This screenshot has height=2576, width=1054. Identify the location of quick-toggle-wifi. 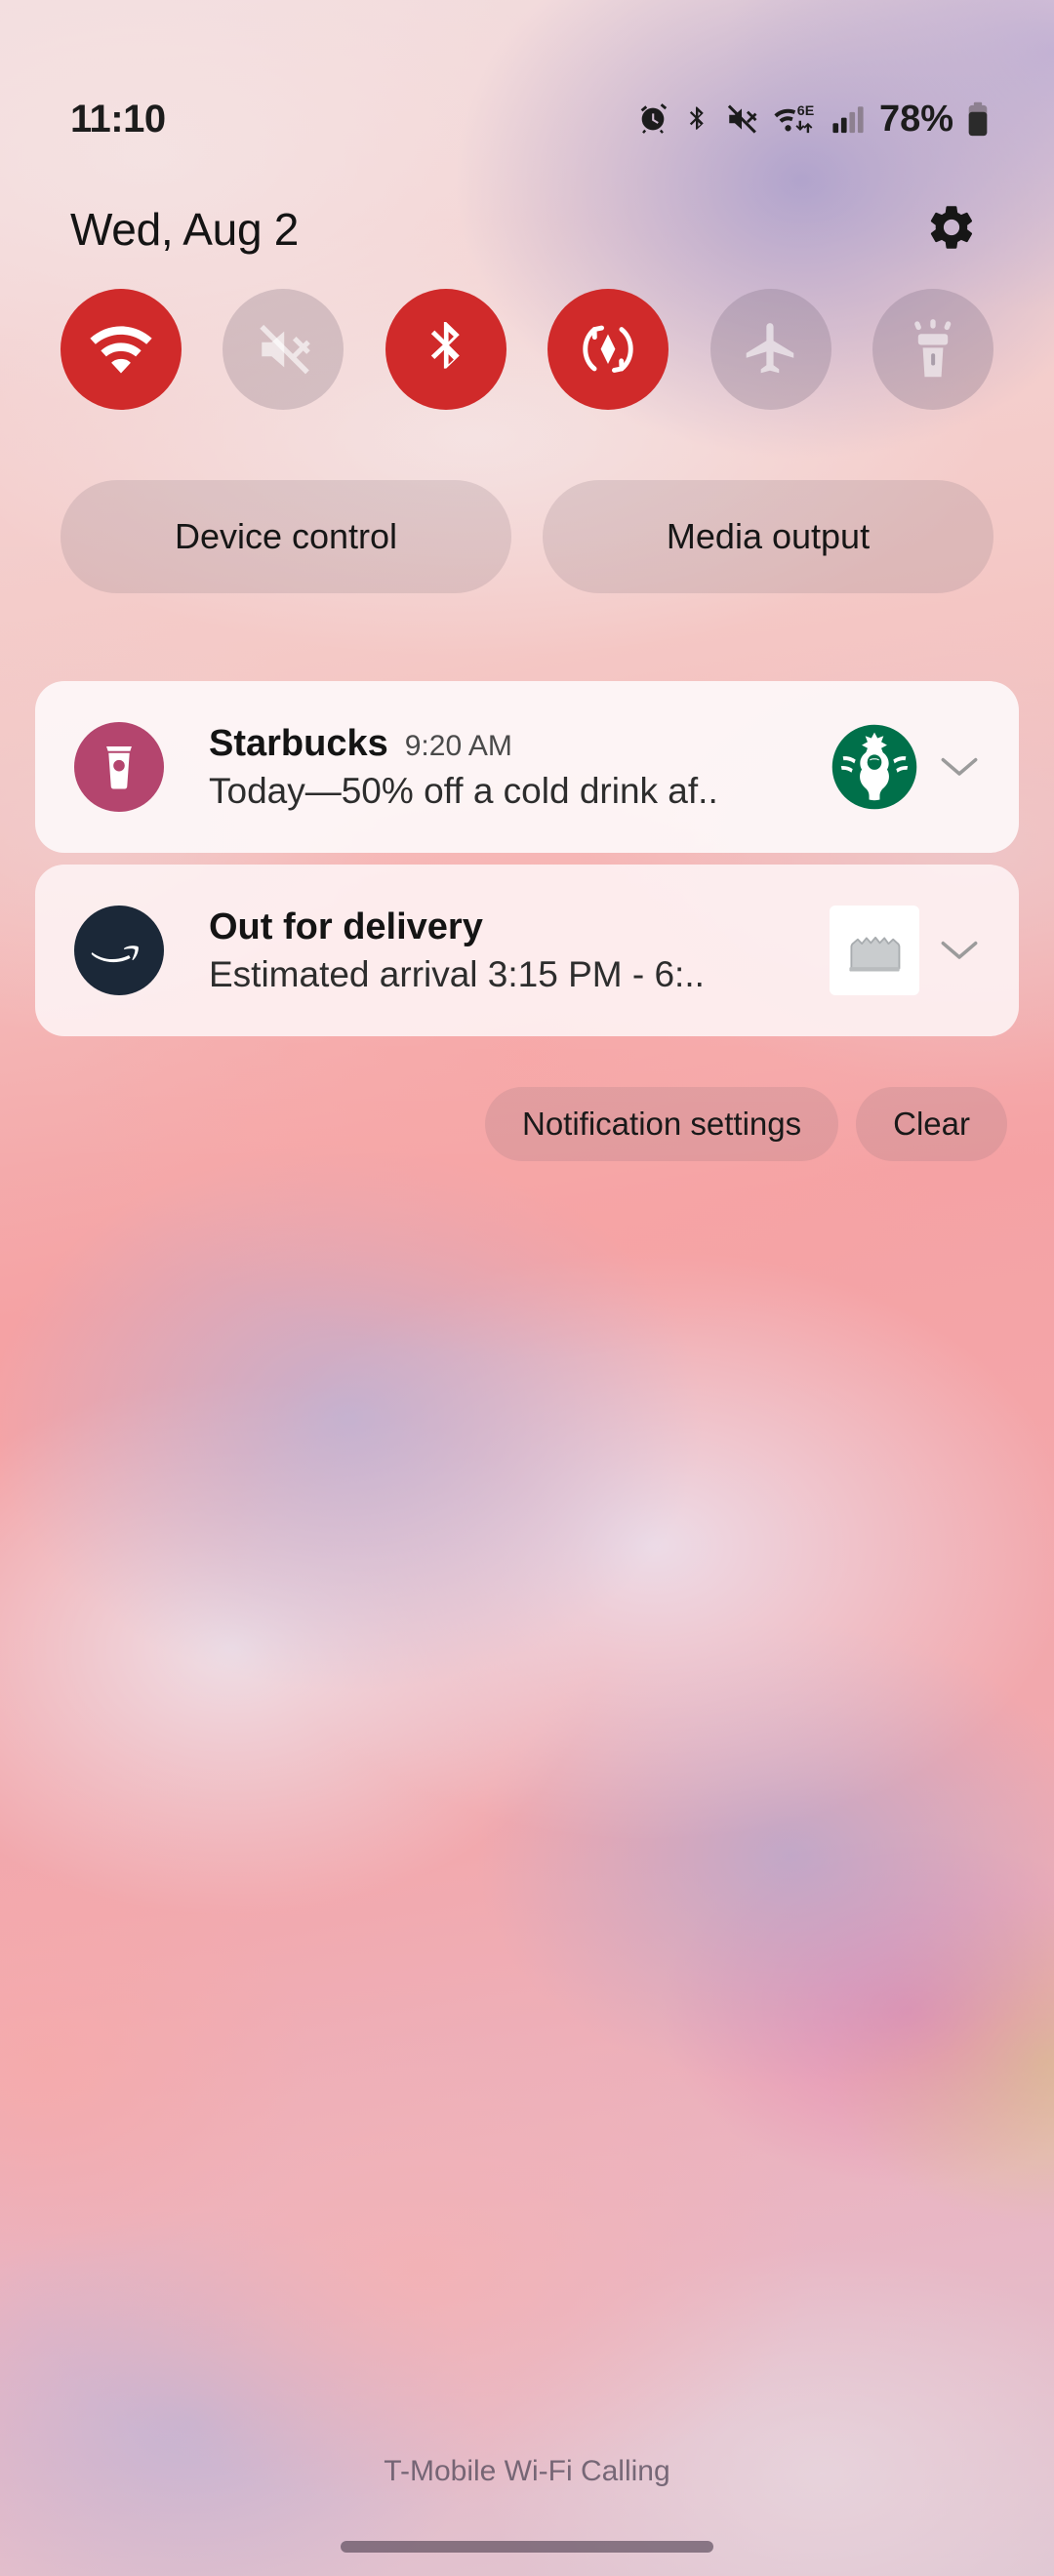
(122, 349).